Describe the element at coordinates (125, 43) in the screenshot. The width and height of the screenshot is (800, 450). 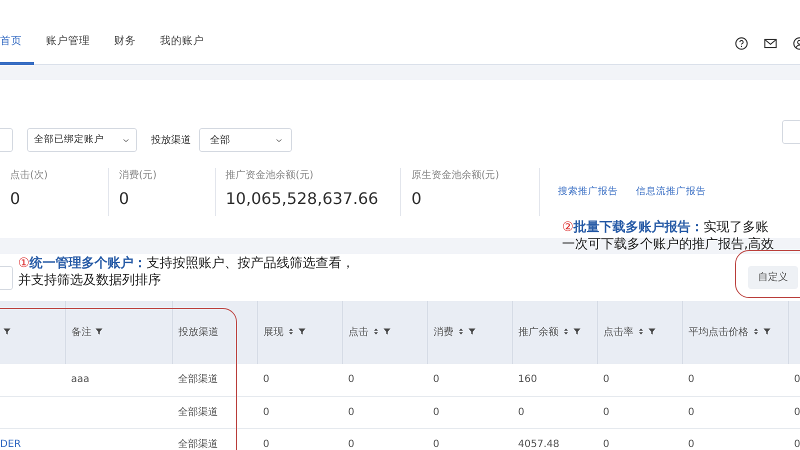
I see `nav-tab: 财务` at that location.